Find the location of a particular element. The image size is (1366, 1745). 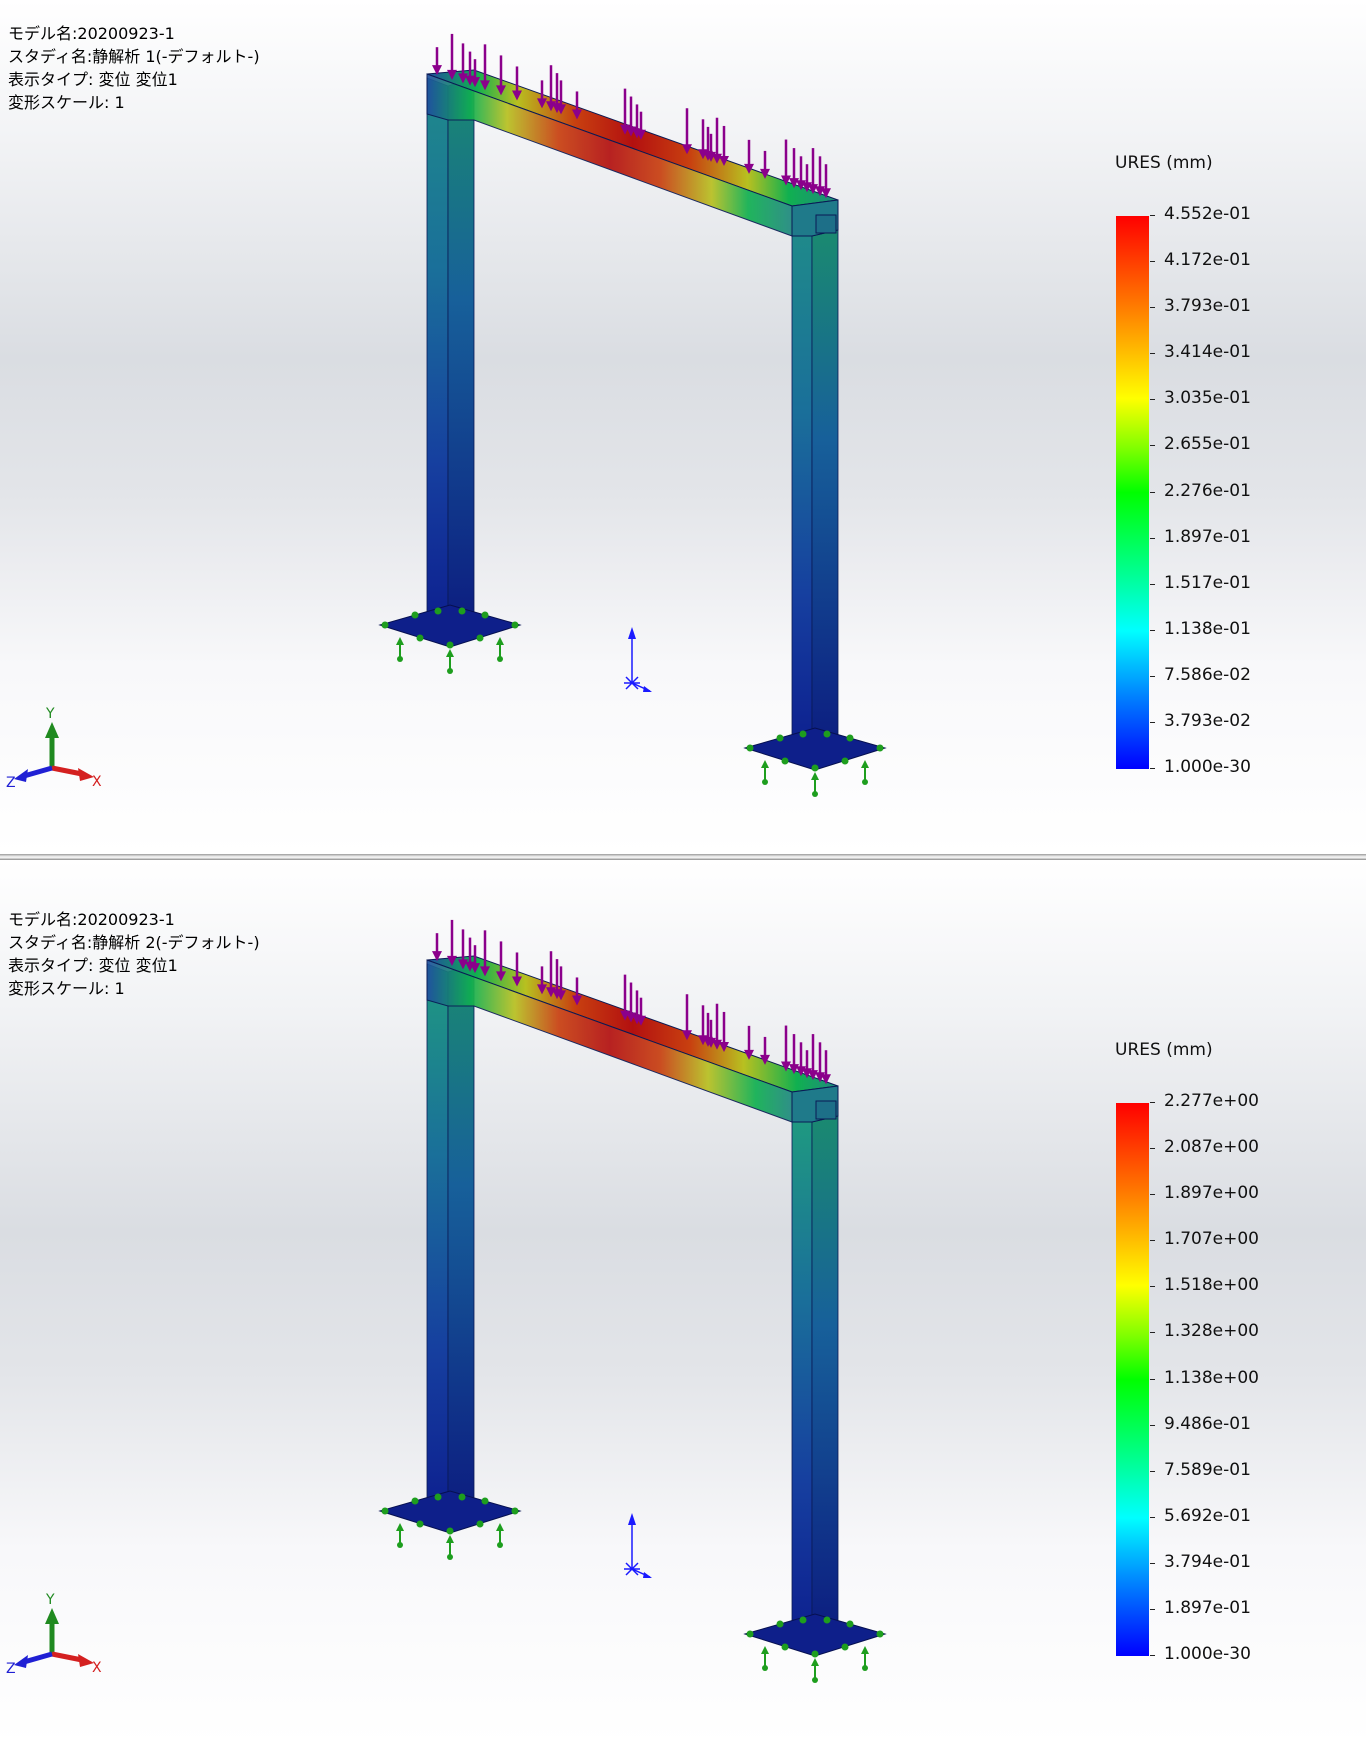

legend-value: 1.328e+00 is located at coordinates (1212, 1331).